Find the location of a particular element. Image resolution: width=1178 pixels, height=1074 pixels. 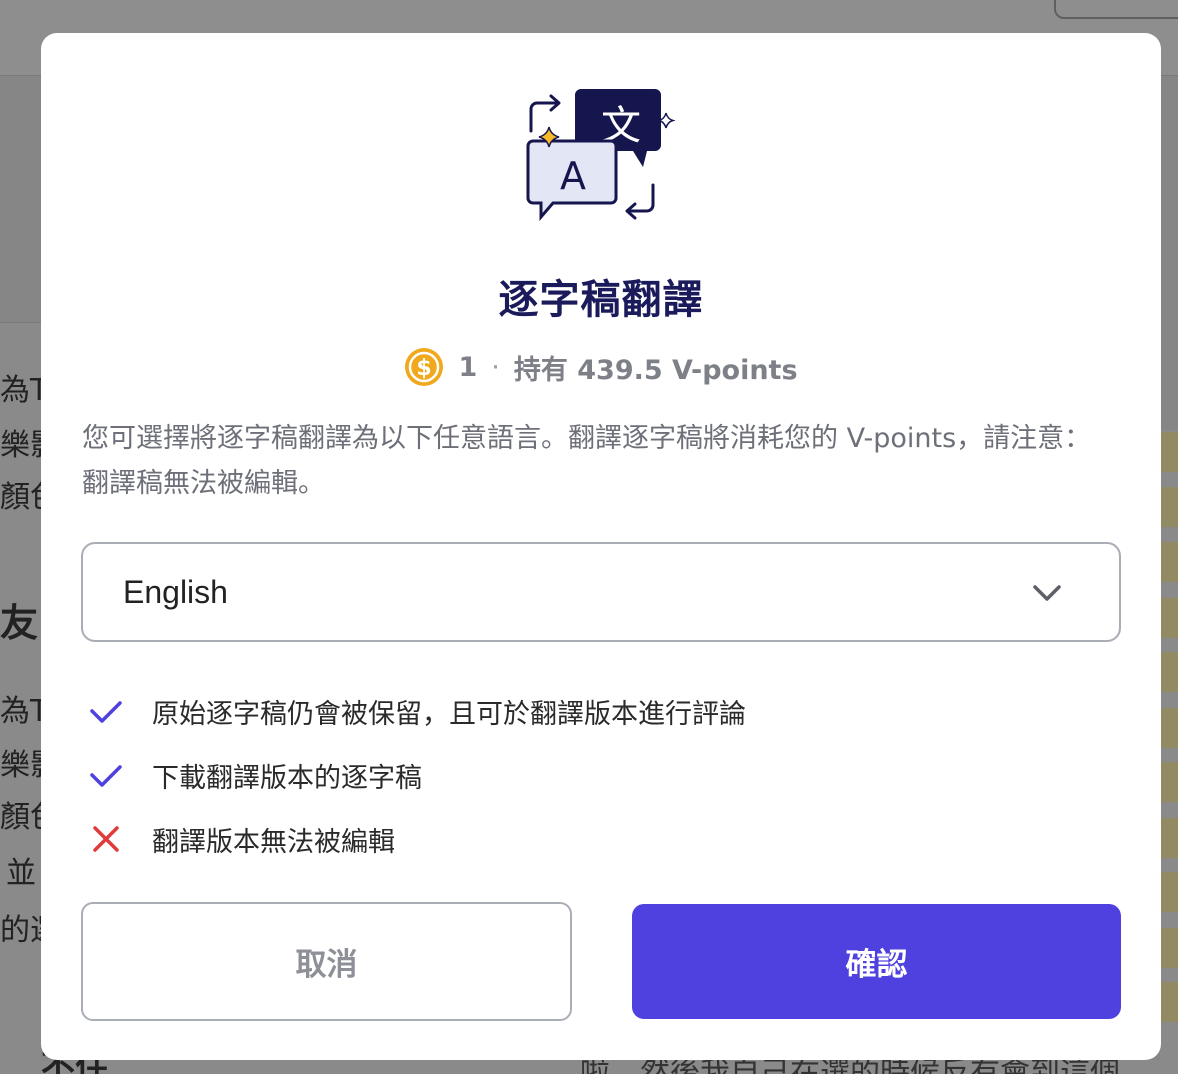

feature-item: 下載翻譯版本的逐字稿 is located at coordinates (589, 775).